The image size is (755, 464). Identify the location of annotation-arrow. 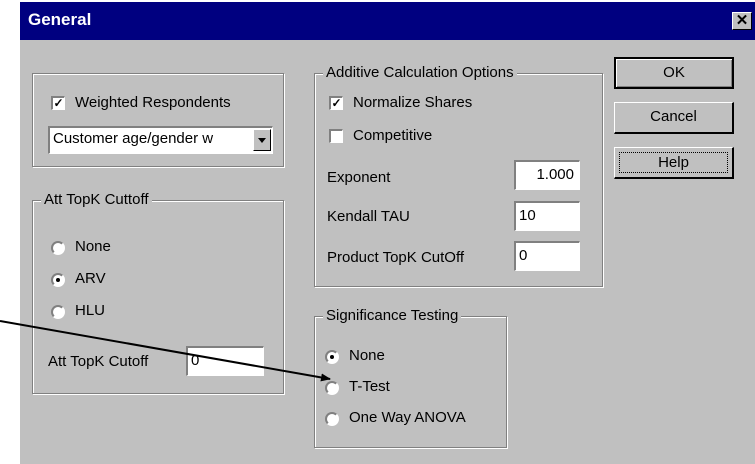
(165, 351).